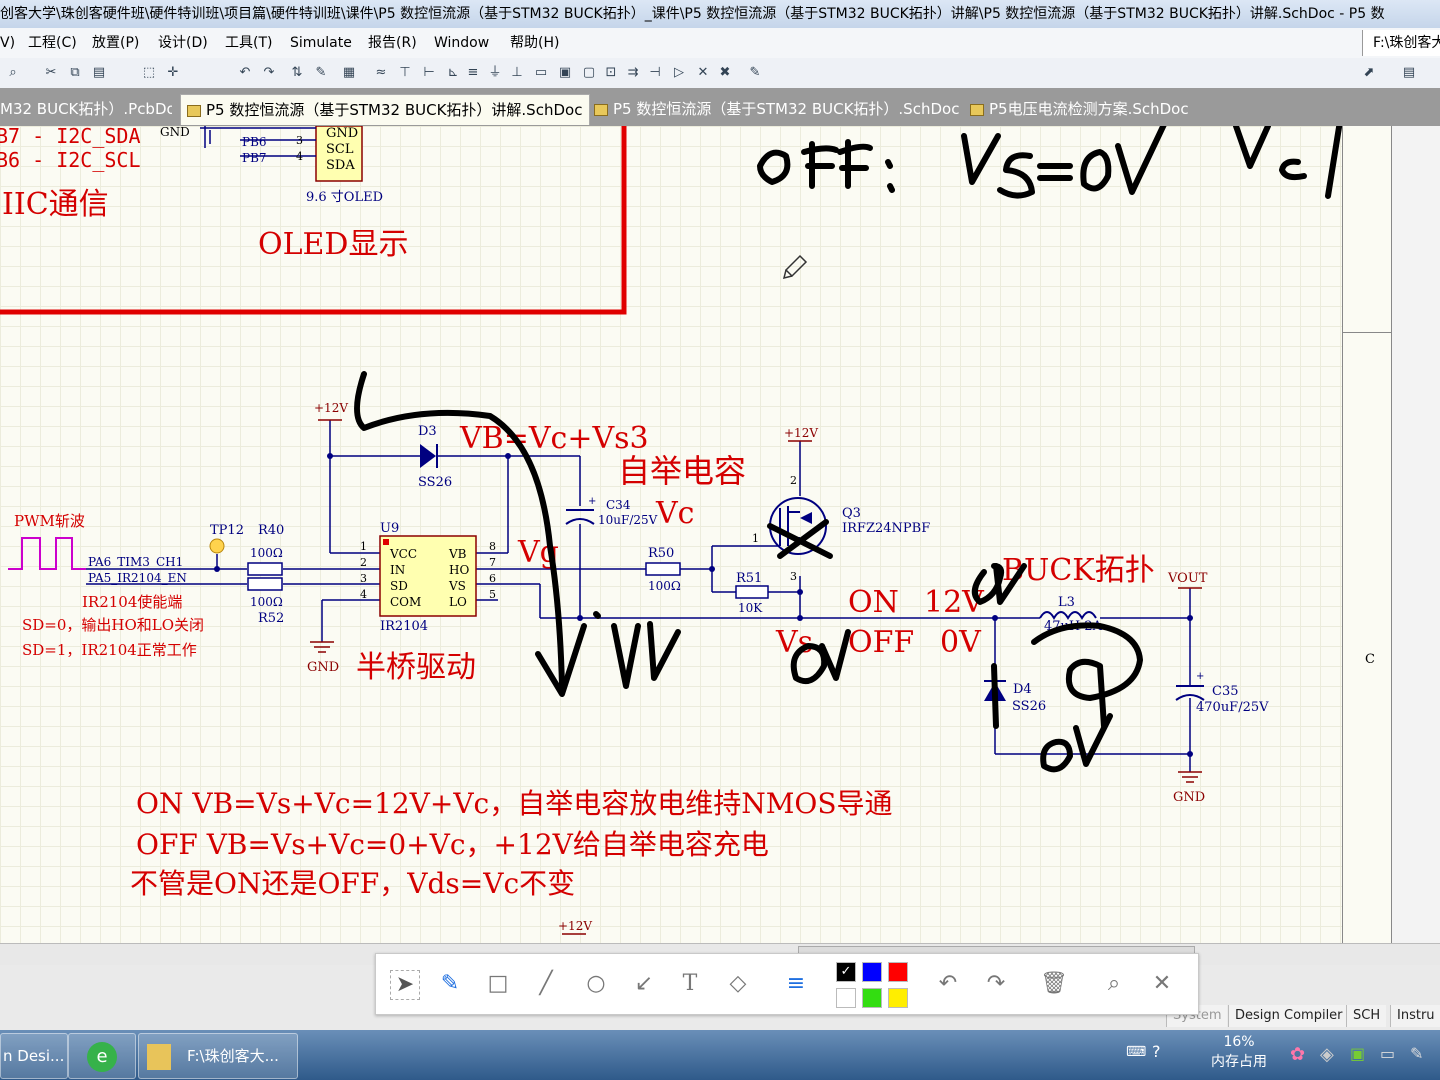 Image resolution: width=1440 pixels, height=1080 pixels. Describe the element at coordinates (565, 73) in the screenshot. I see `sheet-icon: ▣` at that location.